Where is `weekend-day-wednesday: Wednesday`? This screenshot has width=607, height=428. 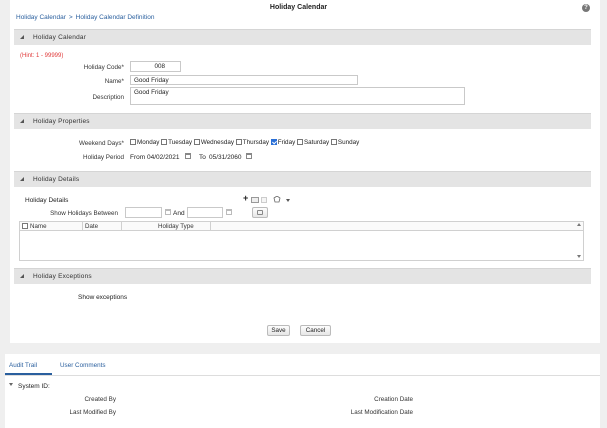
weekend-day-wednesday: Wednesday is located at coordinates (213, 142).